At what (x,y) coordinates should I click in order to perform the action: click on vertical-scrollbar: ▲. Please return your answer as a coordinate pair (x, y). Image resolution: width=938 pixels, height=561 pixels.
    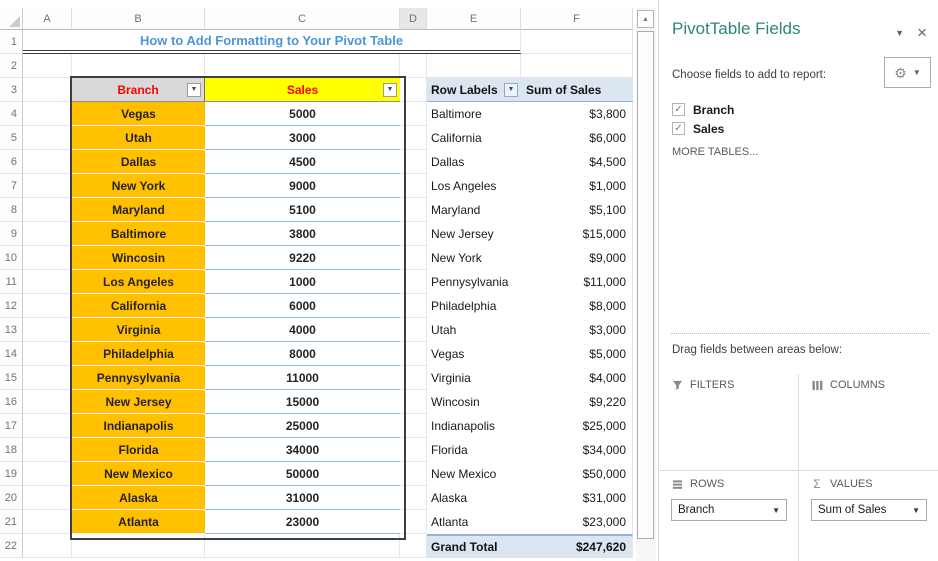
    Looking at the image, I should click on (646, 284).